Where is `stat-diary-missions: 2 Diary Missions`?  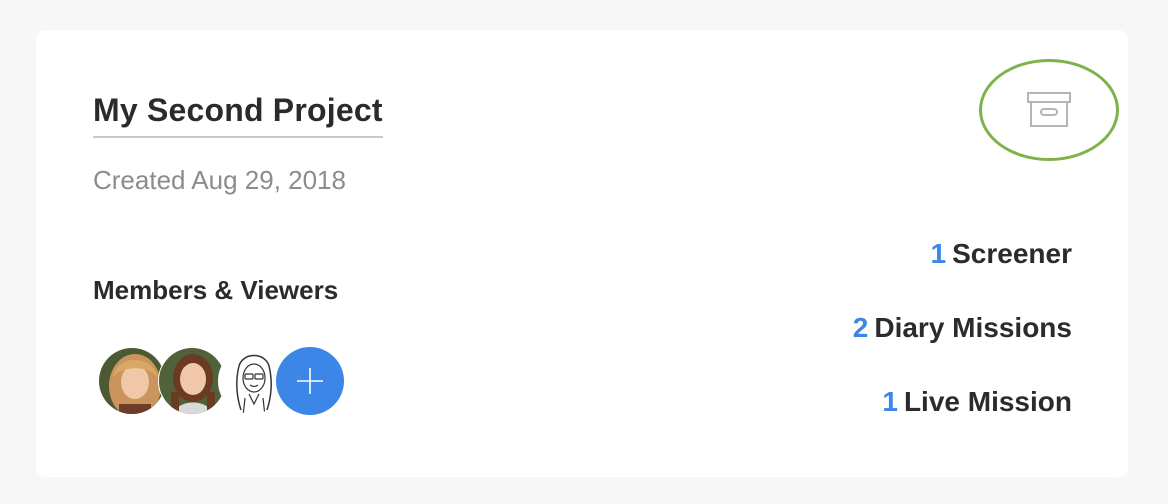 stat-diary-missions: 2 Diary Missions is located at coordinates (962, 348).